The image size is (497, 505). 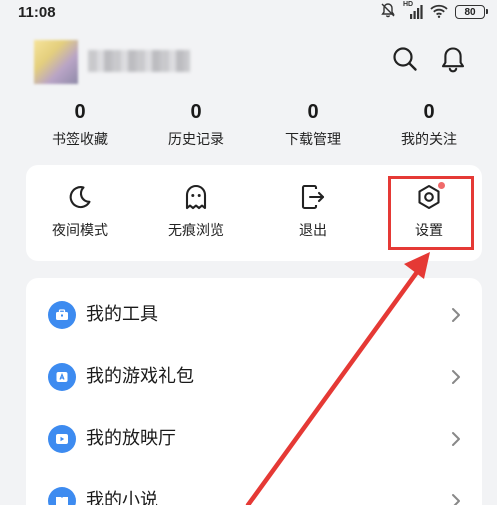 I want to click on action-label: 无痕浏览, so click(x=196, y=231).